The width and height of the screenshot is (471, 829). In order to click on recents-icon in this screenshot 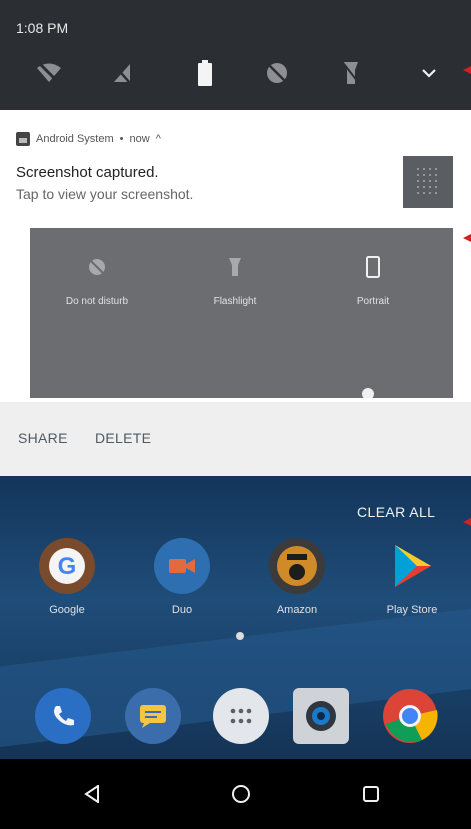, I will do `click(371, 794)`.